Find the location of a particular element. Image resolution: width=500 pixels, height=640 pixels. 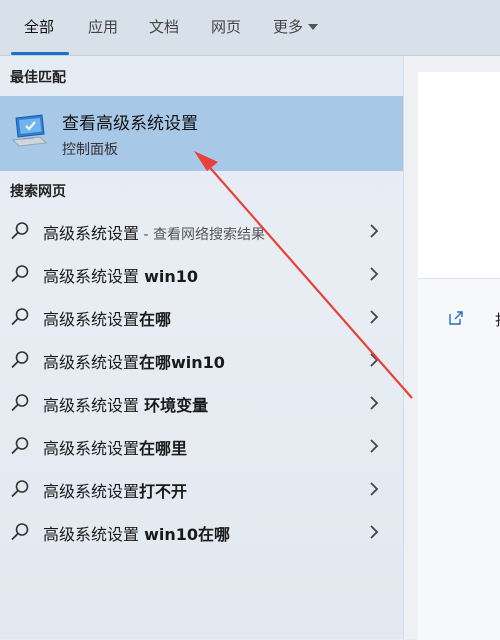

web-search-header: 搜索网页 is located at coordinates (38, 192).